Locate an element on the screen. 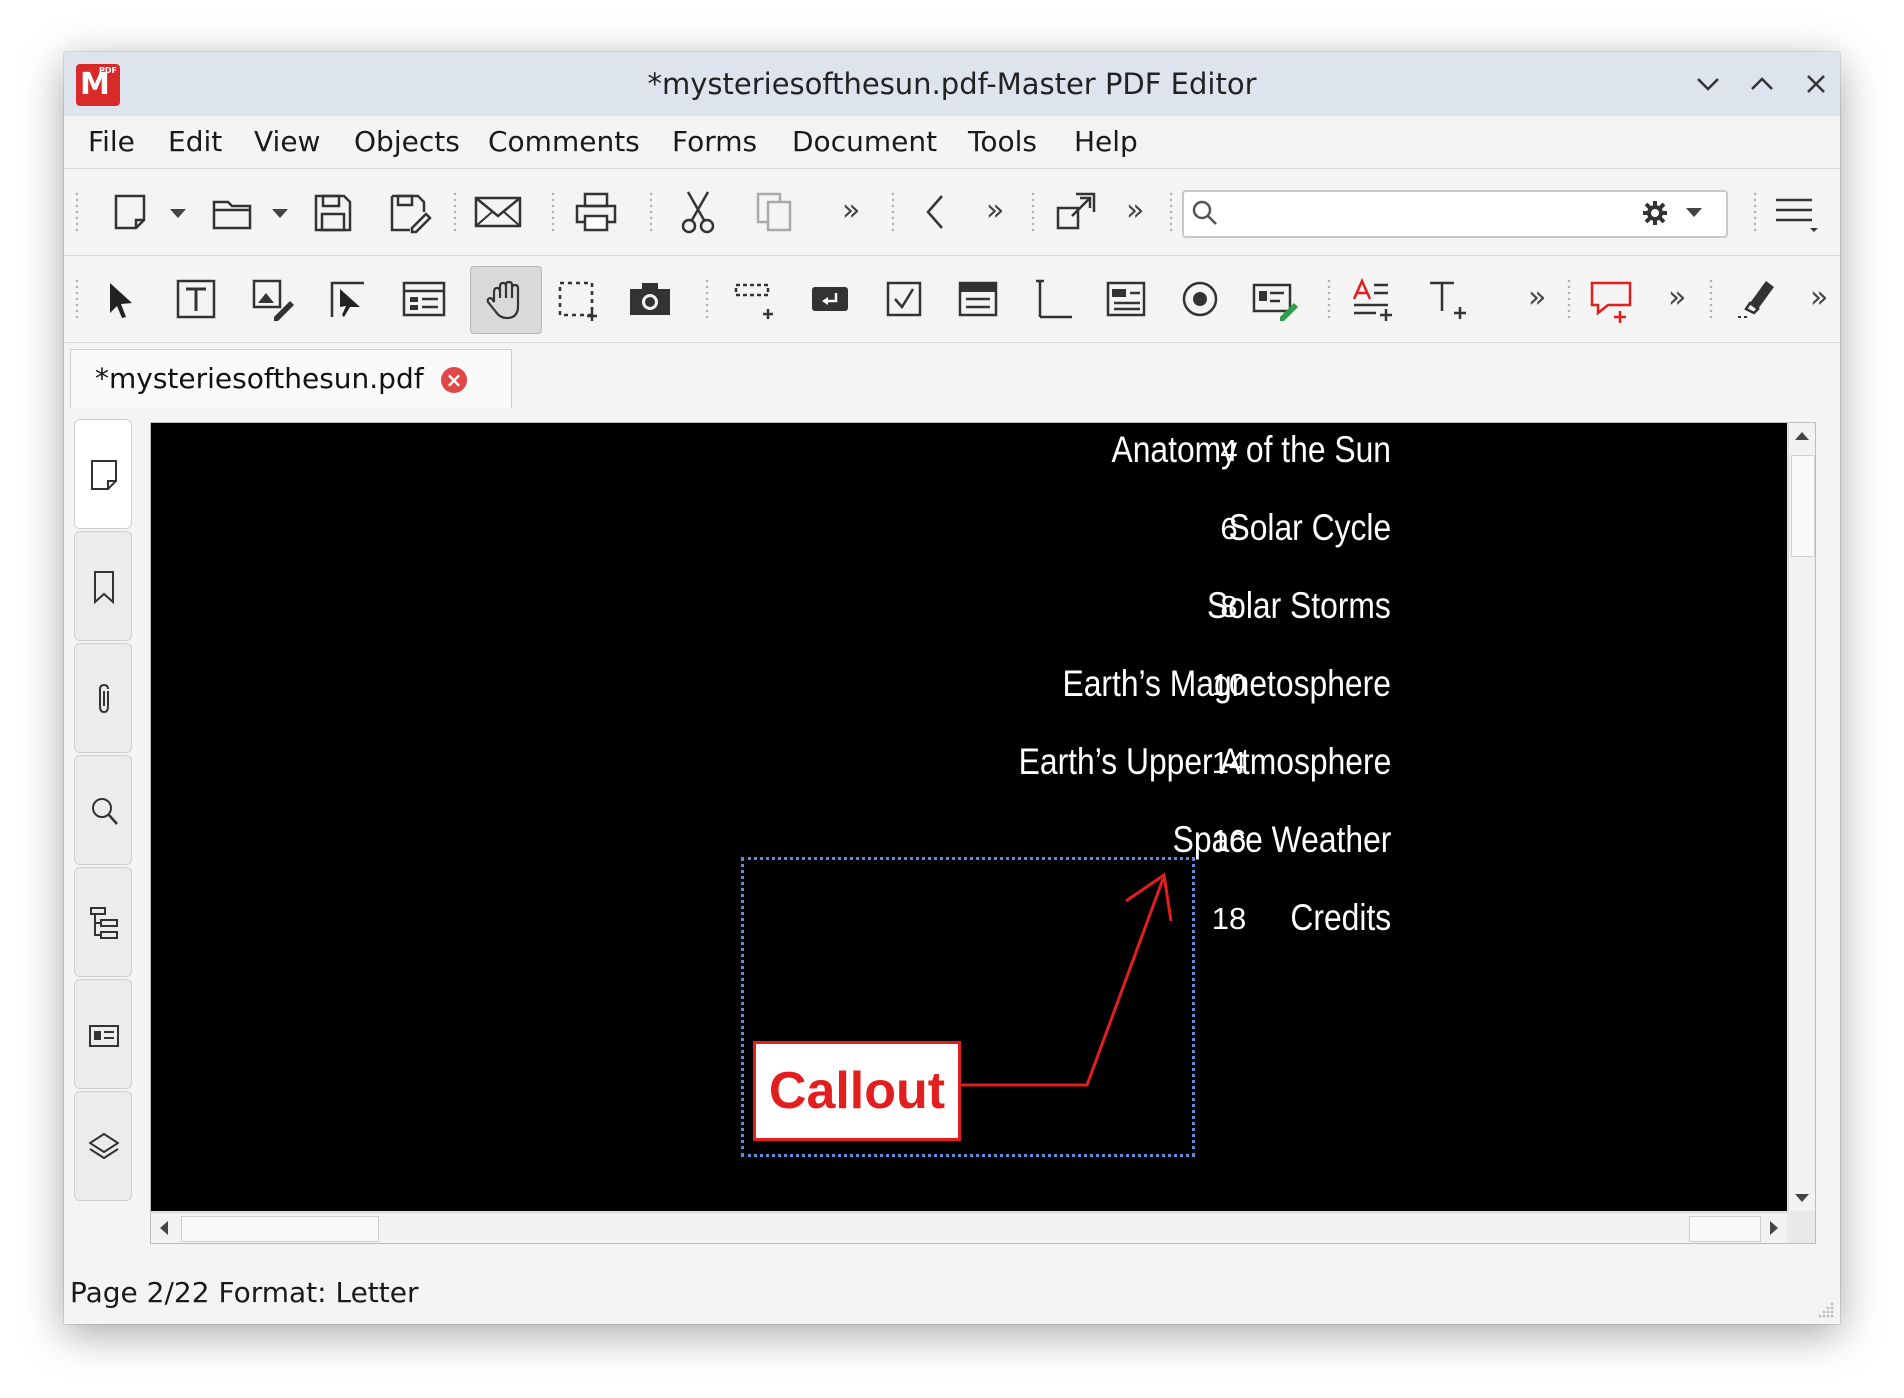 This screenshot has height=1398, width=1904. button-field-button is located at coordinates (830, 299).